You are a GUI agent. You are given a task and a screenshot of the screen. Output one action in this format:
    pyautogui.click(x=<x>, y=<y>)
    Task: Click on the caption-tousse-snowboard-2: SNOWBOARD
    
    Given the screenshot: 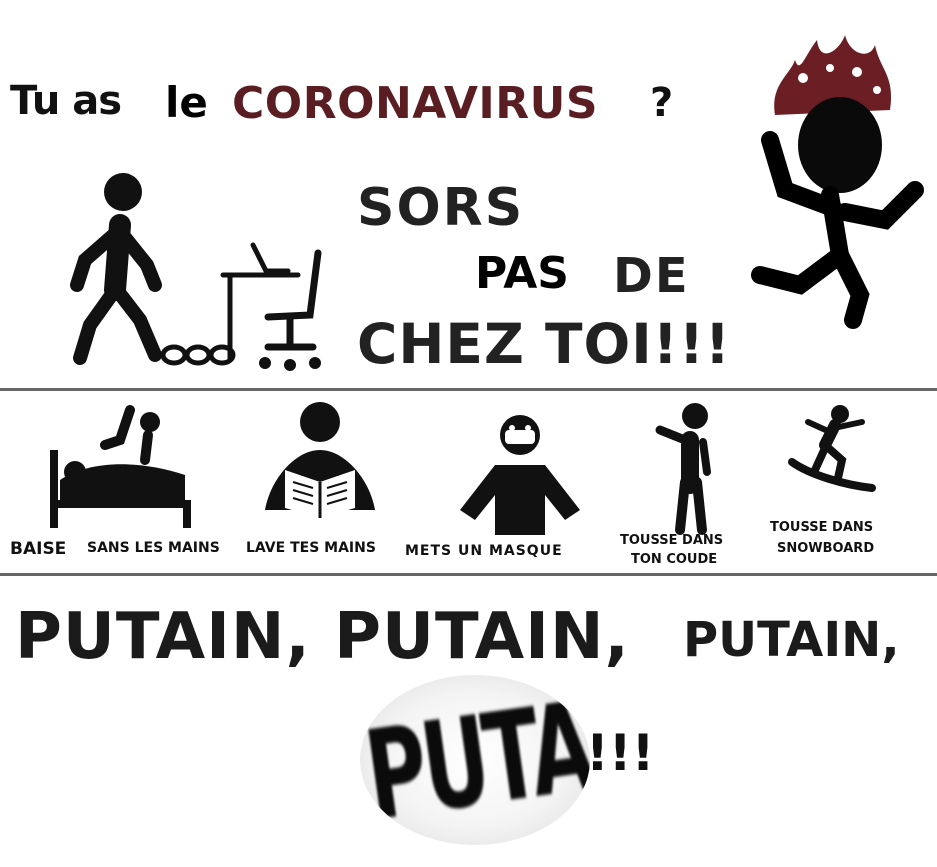 What is the action you would take?
    pyautogui.click(x=826, y=548)
    